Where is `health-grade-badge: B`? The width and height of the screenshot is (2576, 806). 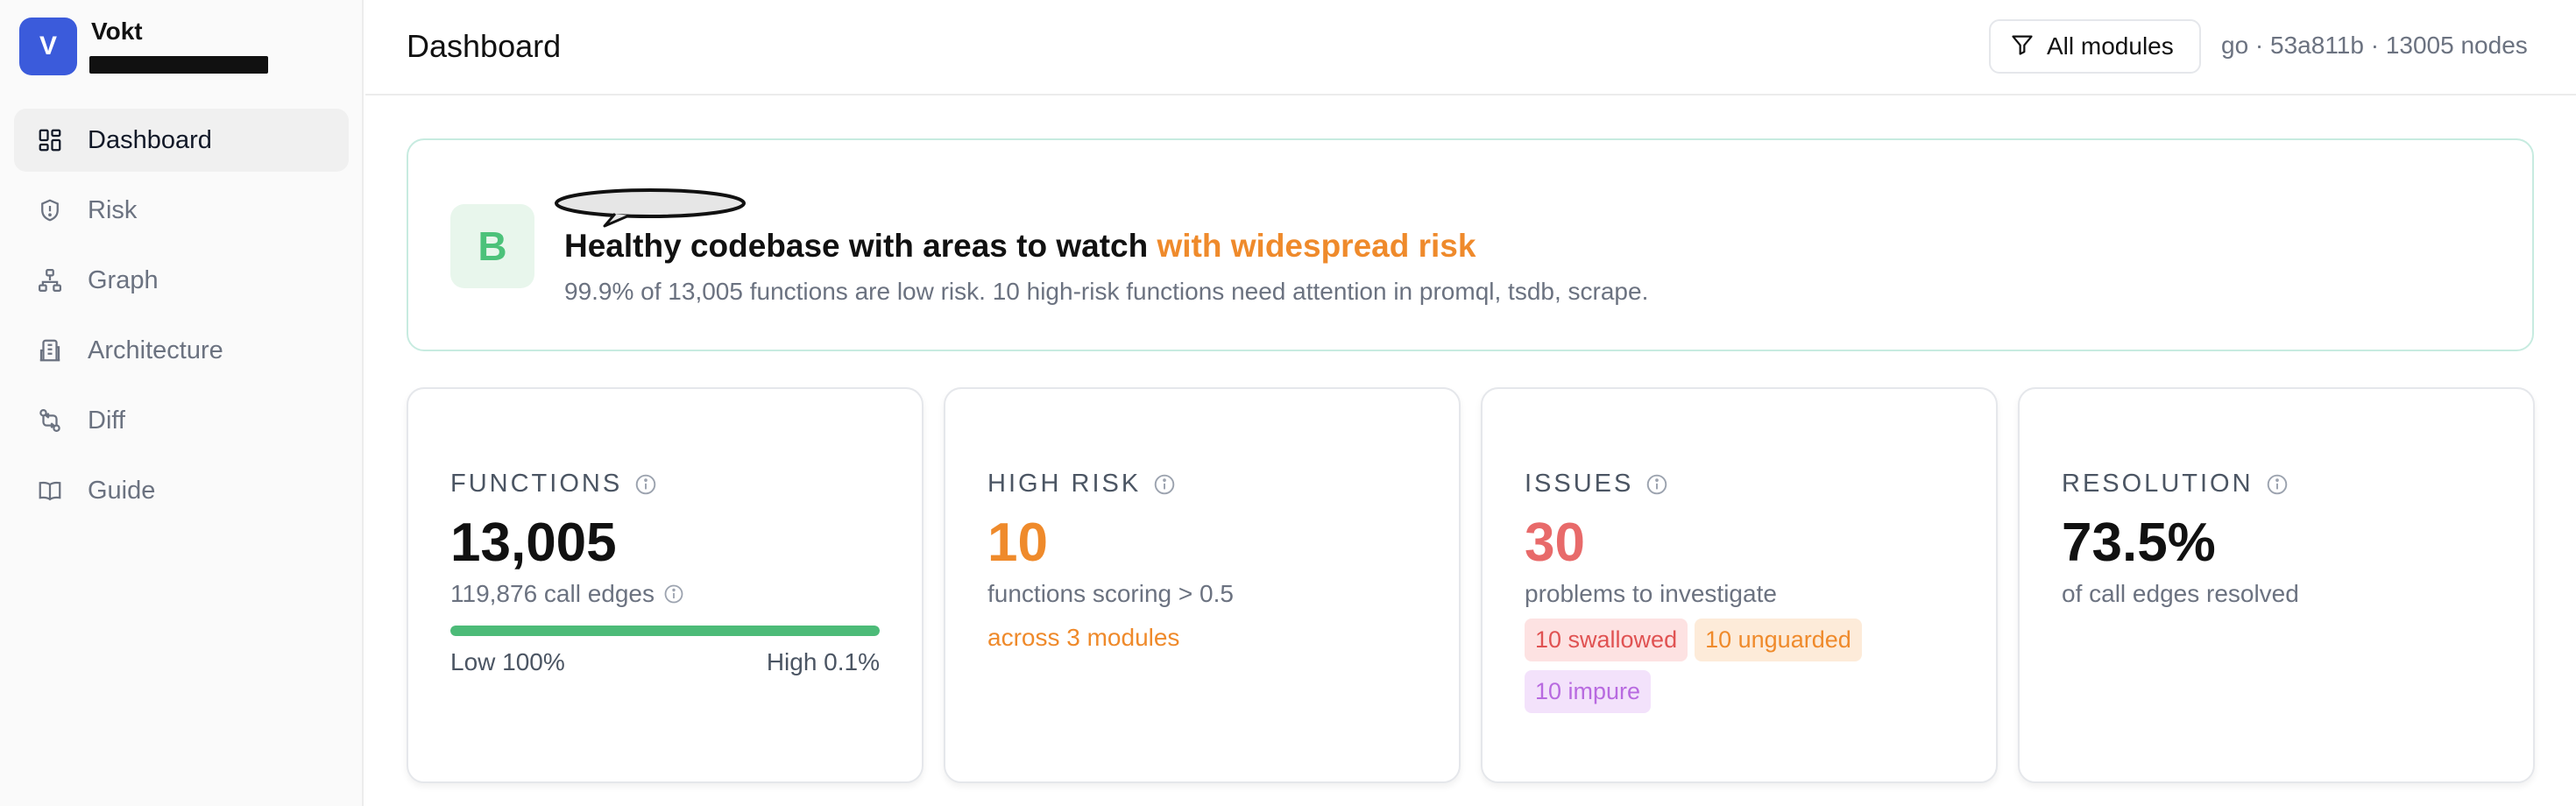
health-grade-badge: B is located at coordinates (492, 246).